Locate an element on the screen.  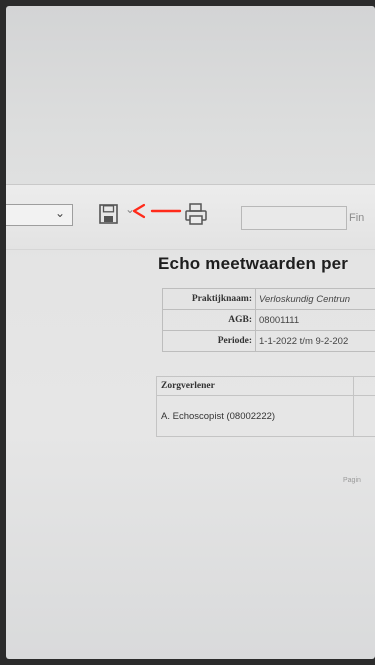
report-toolbar: ⌄ ⌄ Fin is located at coordinates (190, 217).